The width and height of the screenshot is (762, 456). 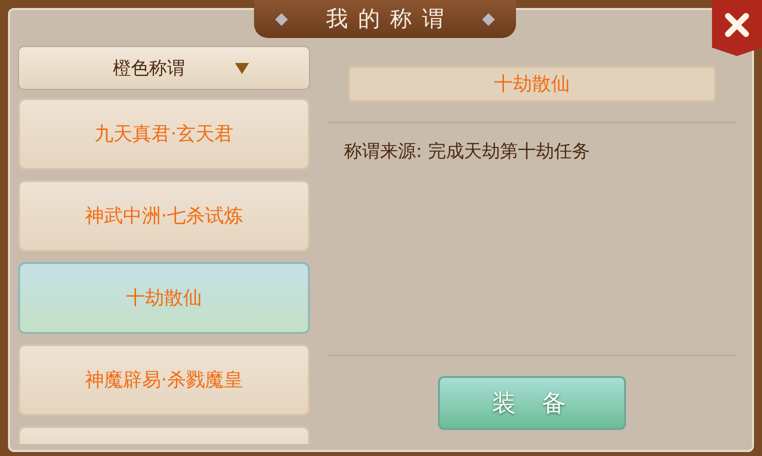 I want to click on close-button, so click(x=737, y=28).